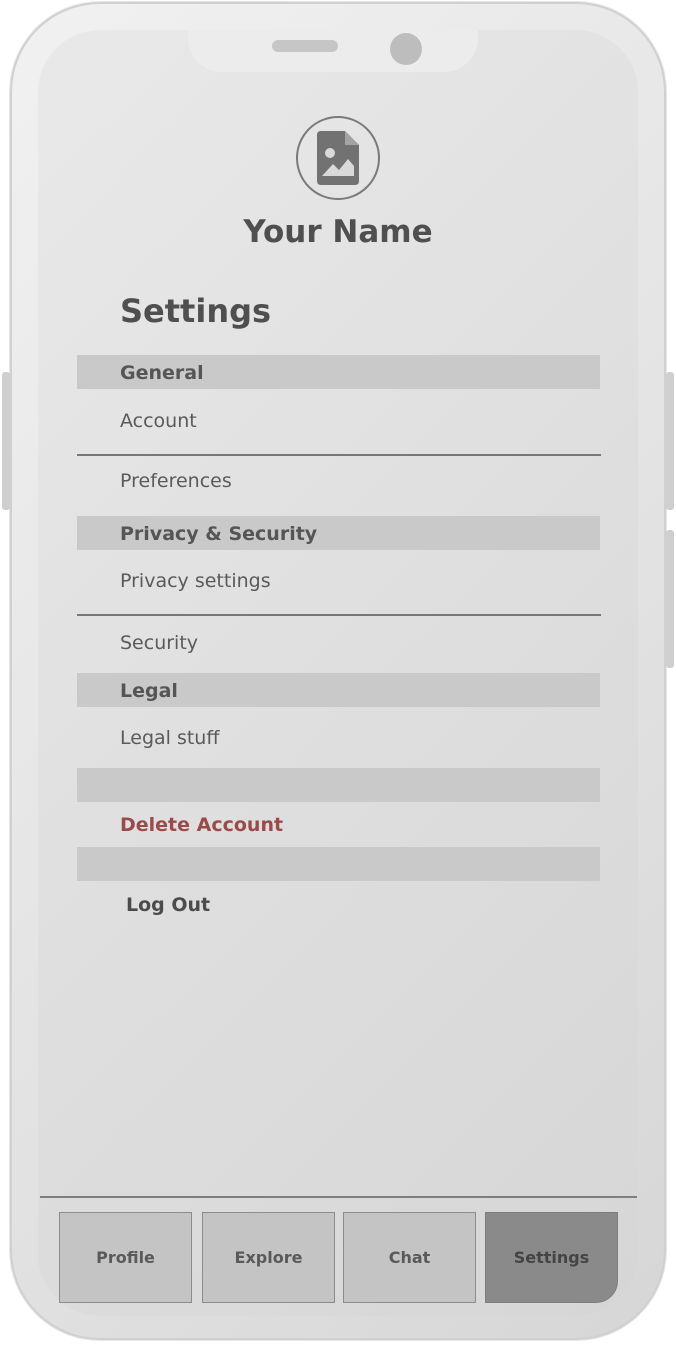  I want to click on side-button-bottom, so click(670, 599).